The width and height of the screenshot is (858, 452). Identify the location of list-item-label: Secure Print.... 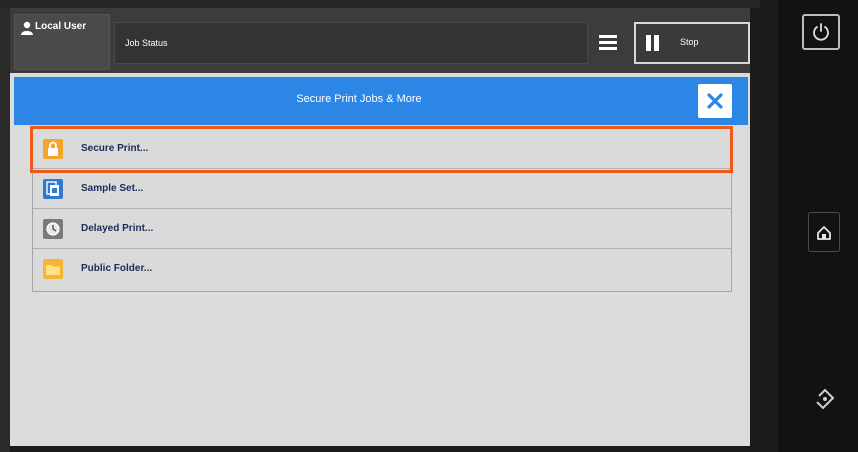
(115, 148).